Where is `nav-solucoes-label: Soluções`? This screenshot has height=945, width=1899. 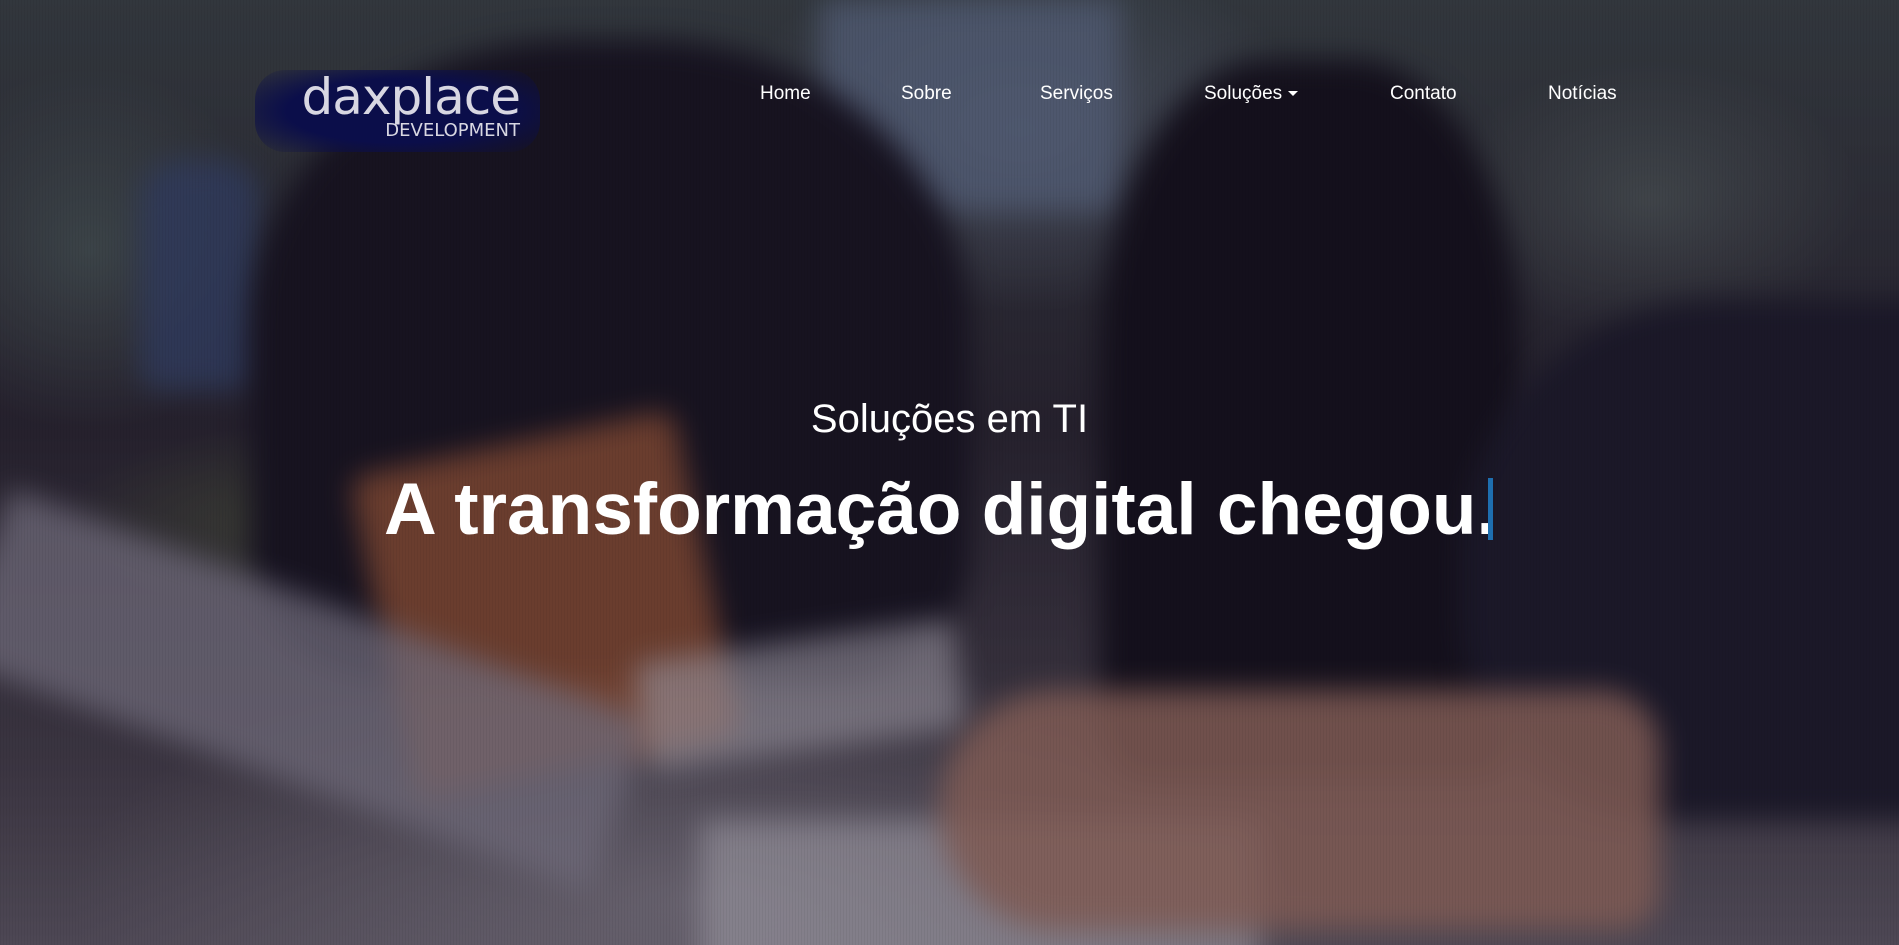 nav-solucoes-label: Soluções is located at coordinates (1243, 93).